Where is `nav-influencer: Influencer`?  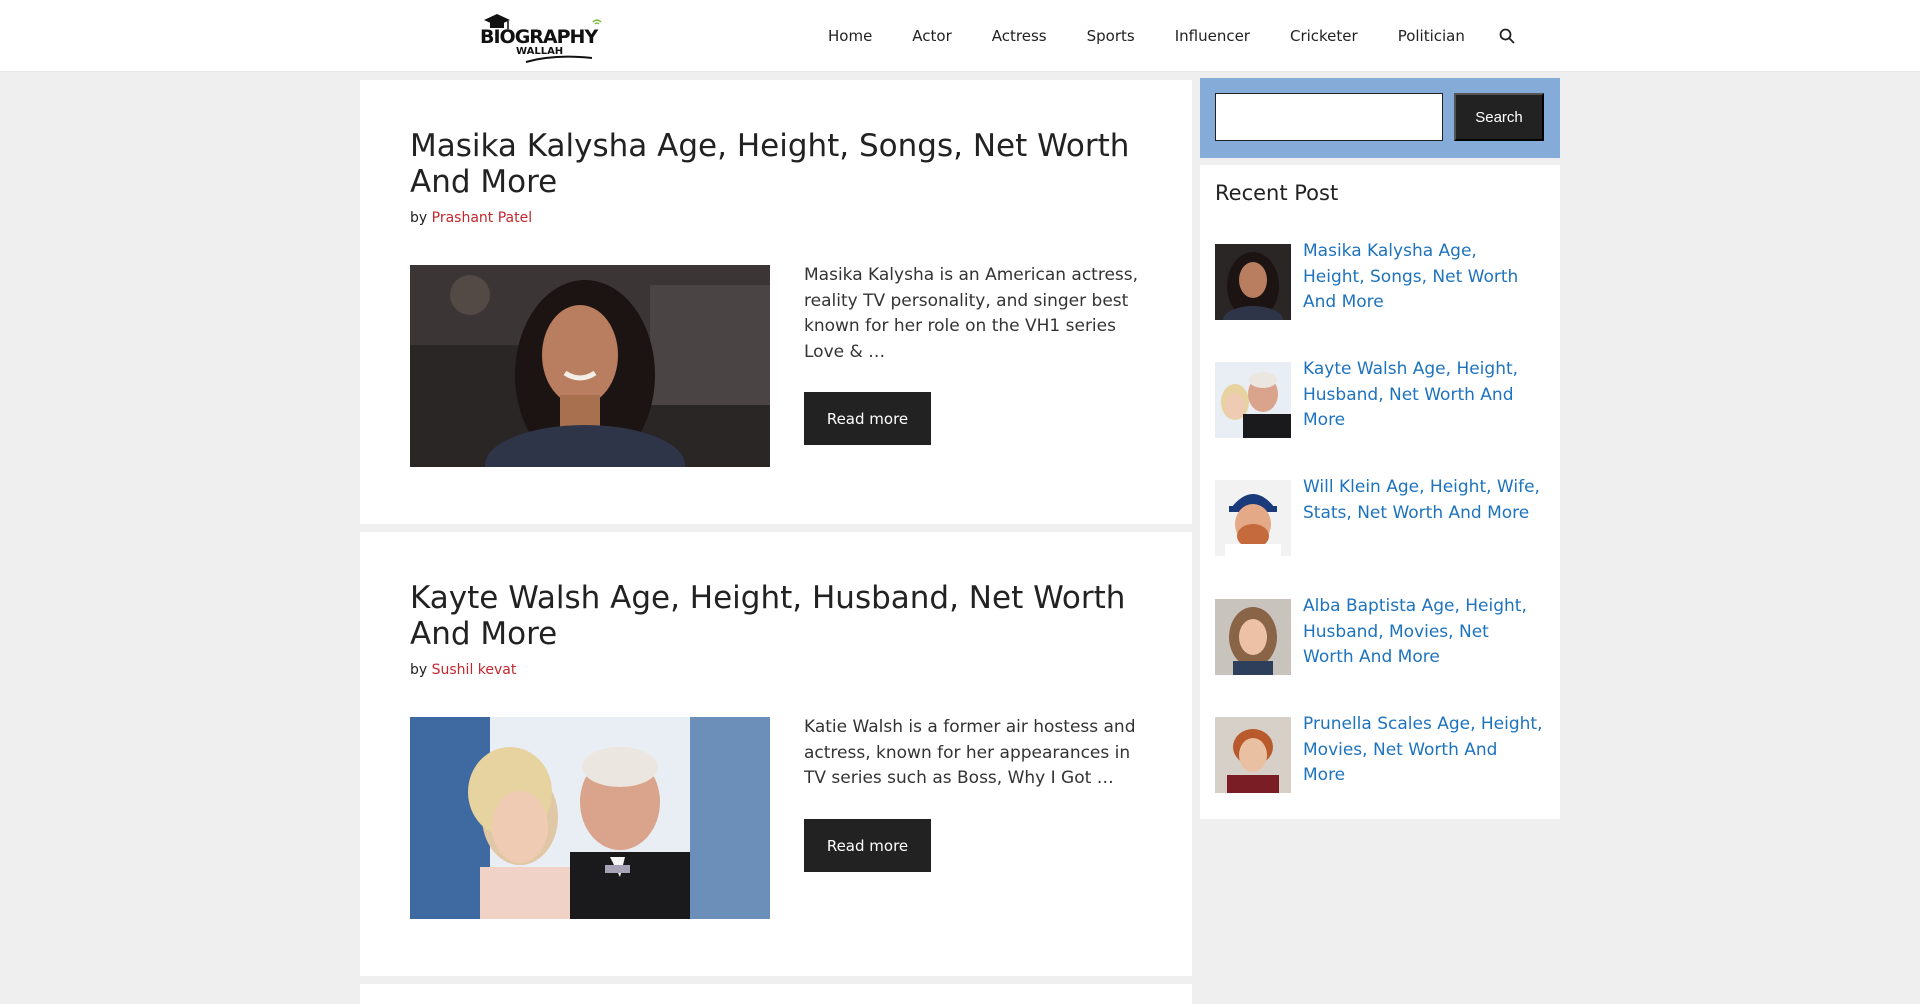
nav-influencer: Influencer is located at coordinates (1212, 36).